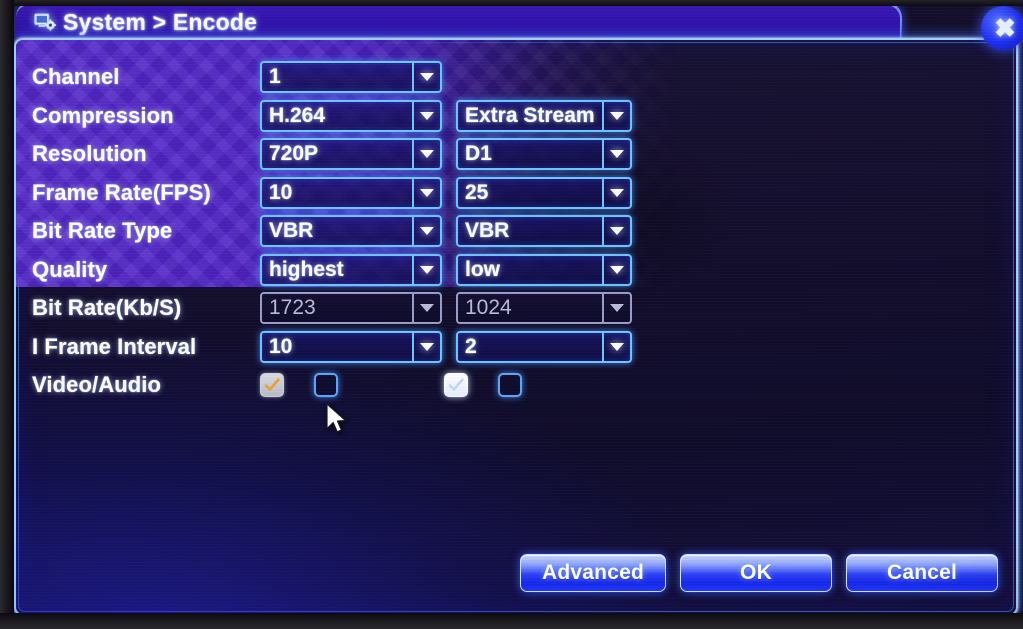 This screenshot has height=629, width=1023. I want to click on dialog-button-bar: Advanced OK Cancel, so click(516, 573).